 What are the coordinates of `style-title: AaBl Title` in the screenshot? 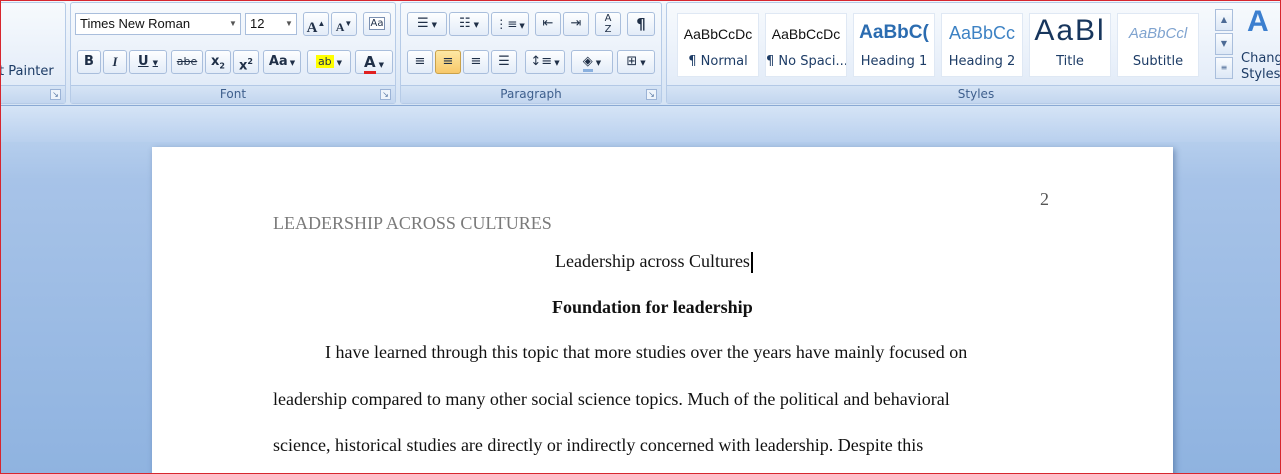 It's located at (1070, 45).